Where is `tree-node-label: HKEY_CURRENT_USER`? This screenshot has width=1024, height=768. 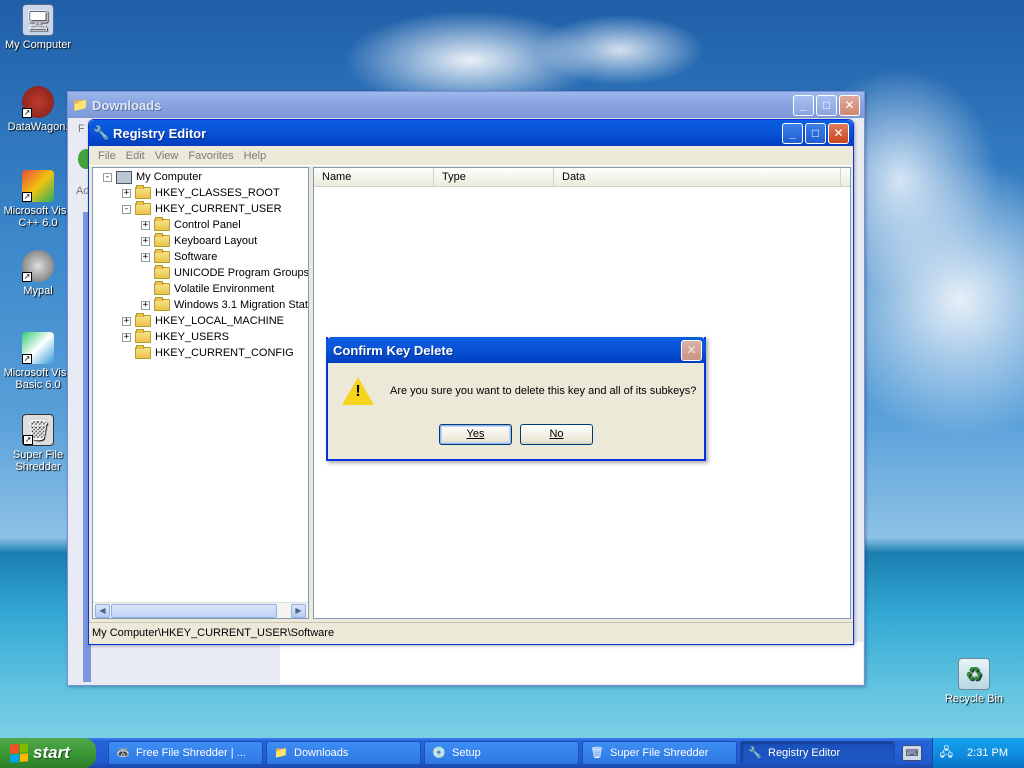
tree-node-label: HKEY_CURRENT_USER is located at coordinates (218, 209).